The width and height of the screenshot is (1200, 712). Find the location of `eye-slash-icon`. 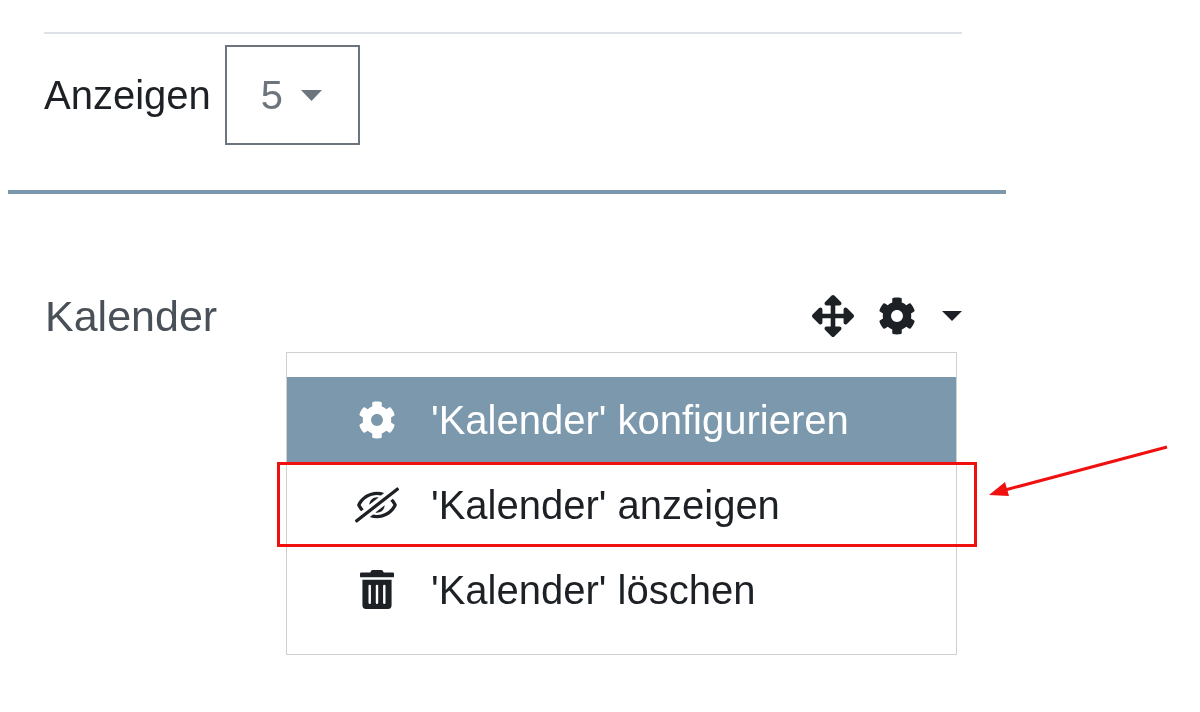

eye-slash-icon is located at coordinates (377, 504).